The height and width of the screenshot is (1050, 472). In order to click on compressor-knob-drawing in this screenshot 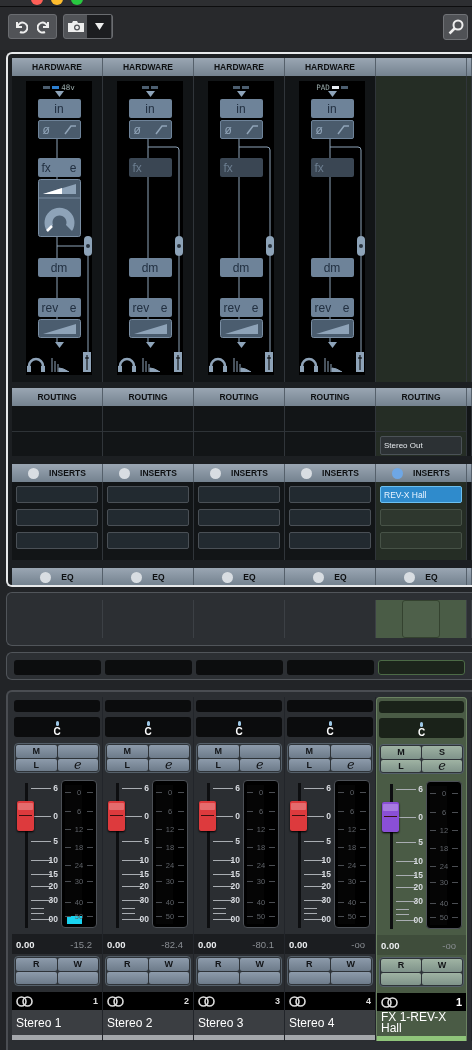, I will do `click(59, 208)`.